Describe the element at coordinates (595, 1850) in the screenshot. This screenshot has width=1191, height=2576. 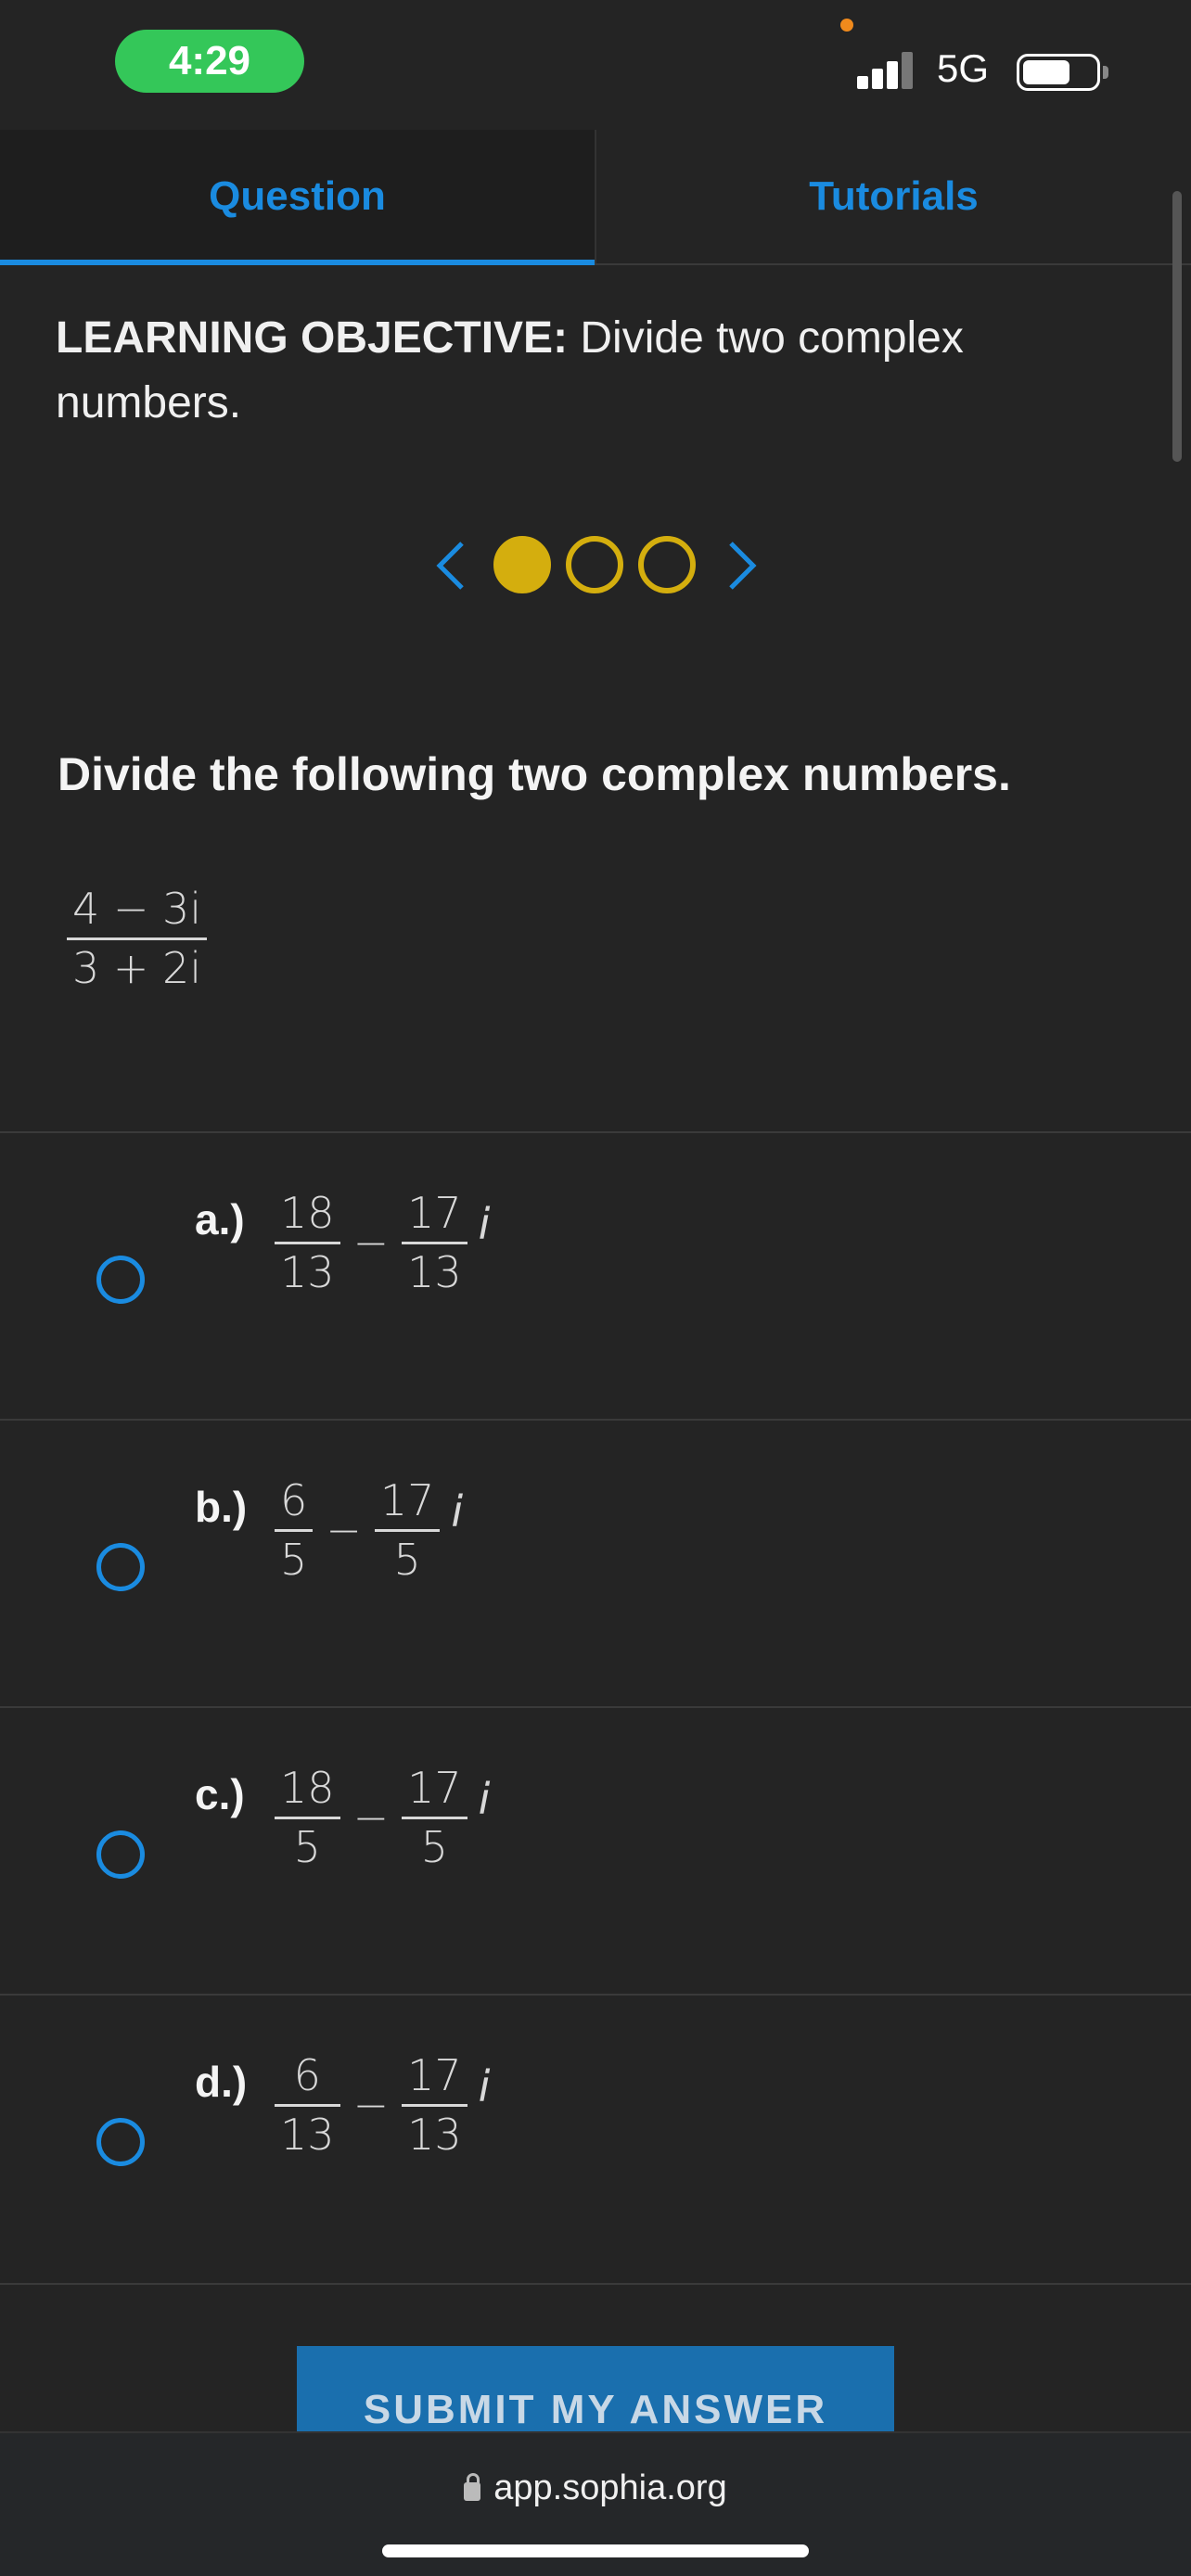
I see `option-c: c.) 18 5 − 17 5 i` at that location.